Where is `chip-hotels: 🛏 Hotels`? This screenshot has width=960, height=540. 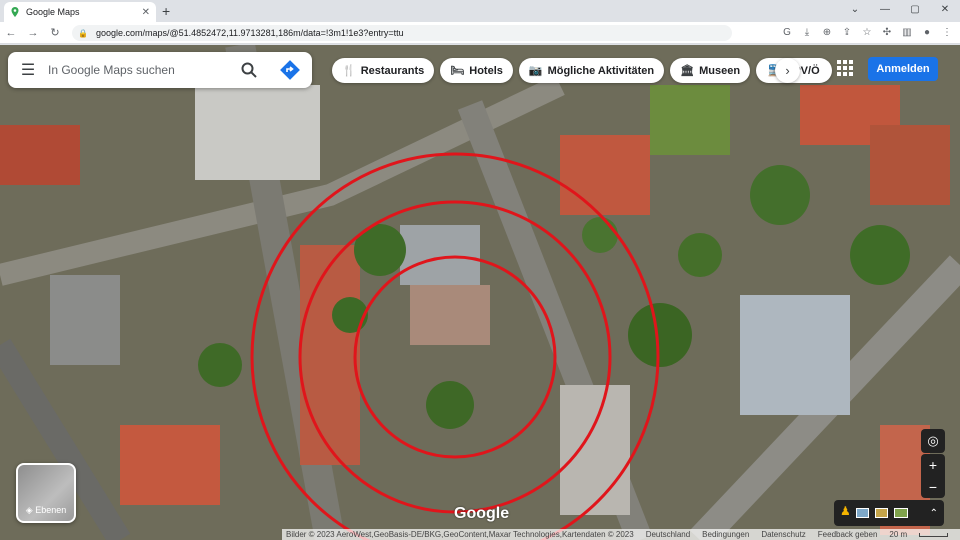
chip-hotels: 🛏 Hotels is located at coordinates (476, 70).